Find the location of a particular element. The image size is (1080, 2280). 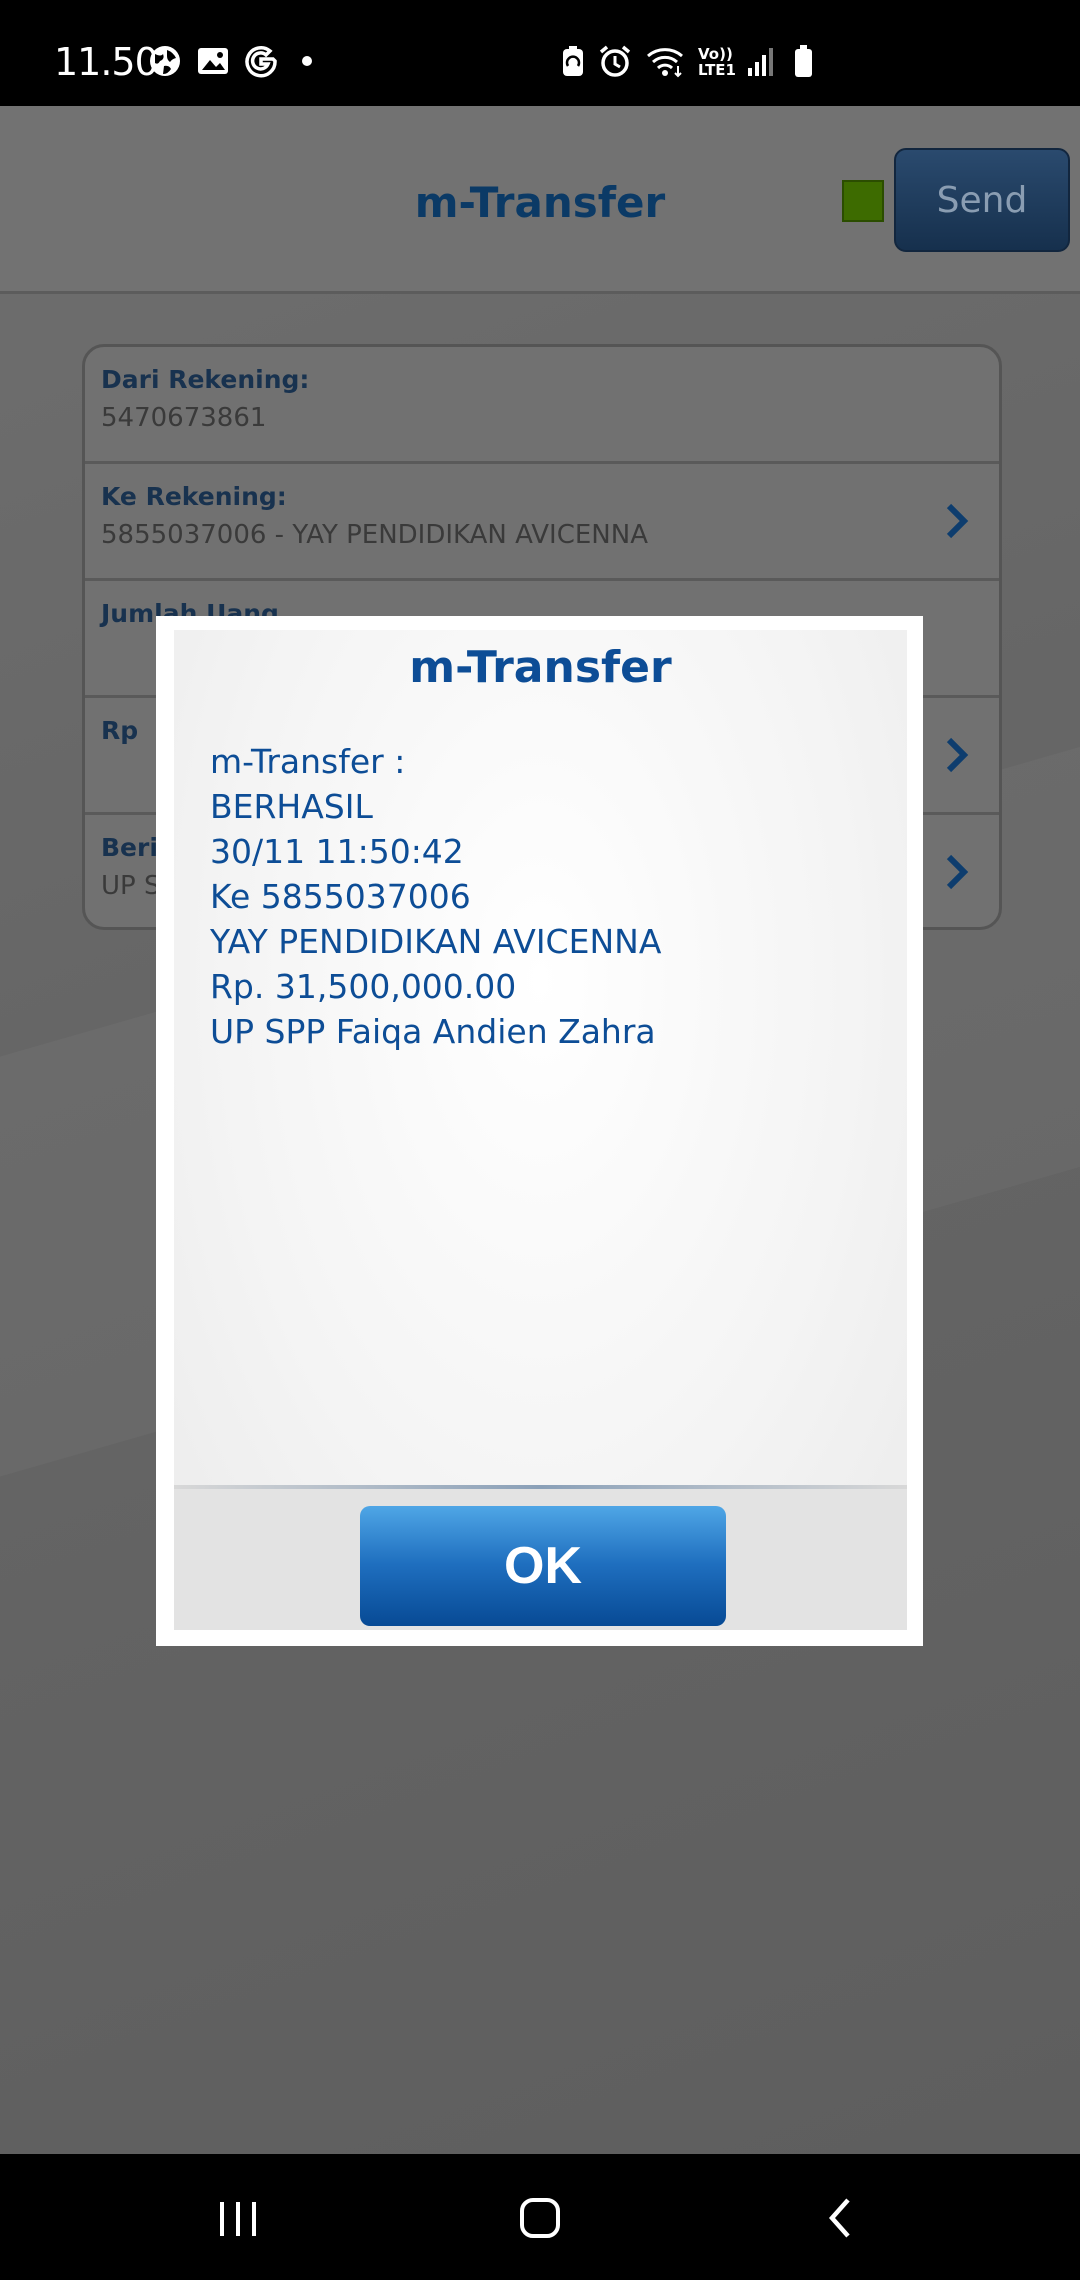

dialog-footer: OK is located at coordinates (540, 1559).